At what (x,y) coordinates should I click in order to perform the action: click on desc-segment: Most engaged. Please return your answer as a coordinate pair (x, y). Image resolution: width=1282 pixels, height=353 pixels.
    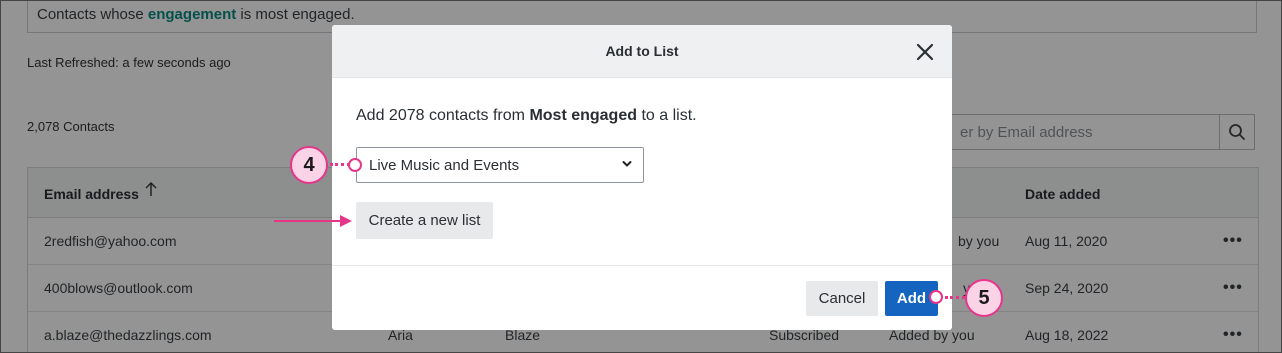
    Looking at the image, I should click on (583, 115).